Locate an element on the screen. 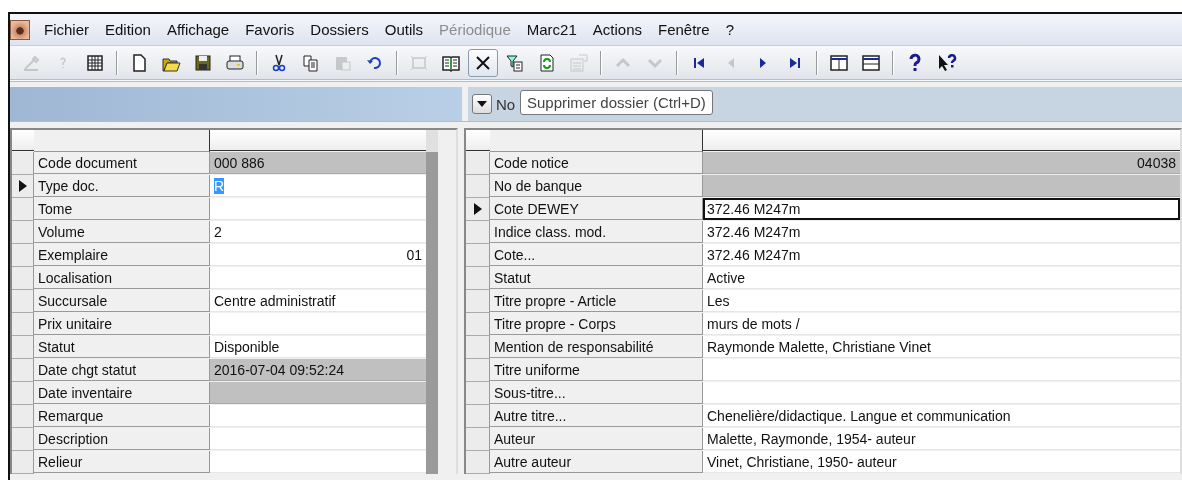  filter-icon is located at coordinates (515, 62).